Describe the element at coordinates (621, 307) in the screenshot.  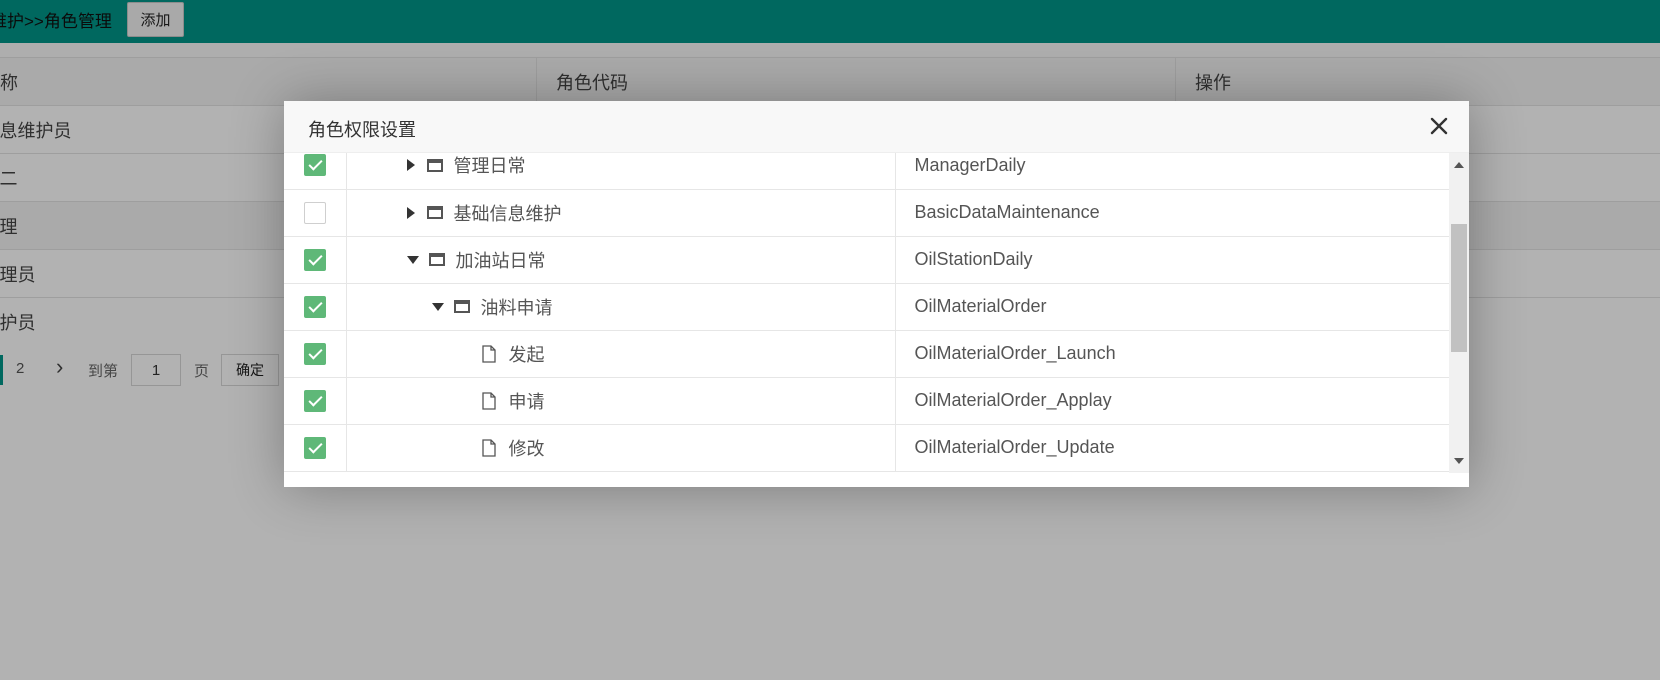
I see `tree-cell-name: 油料申请` at that location.